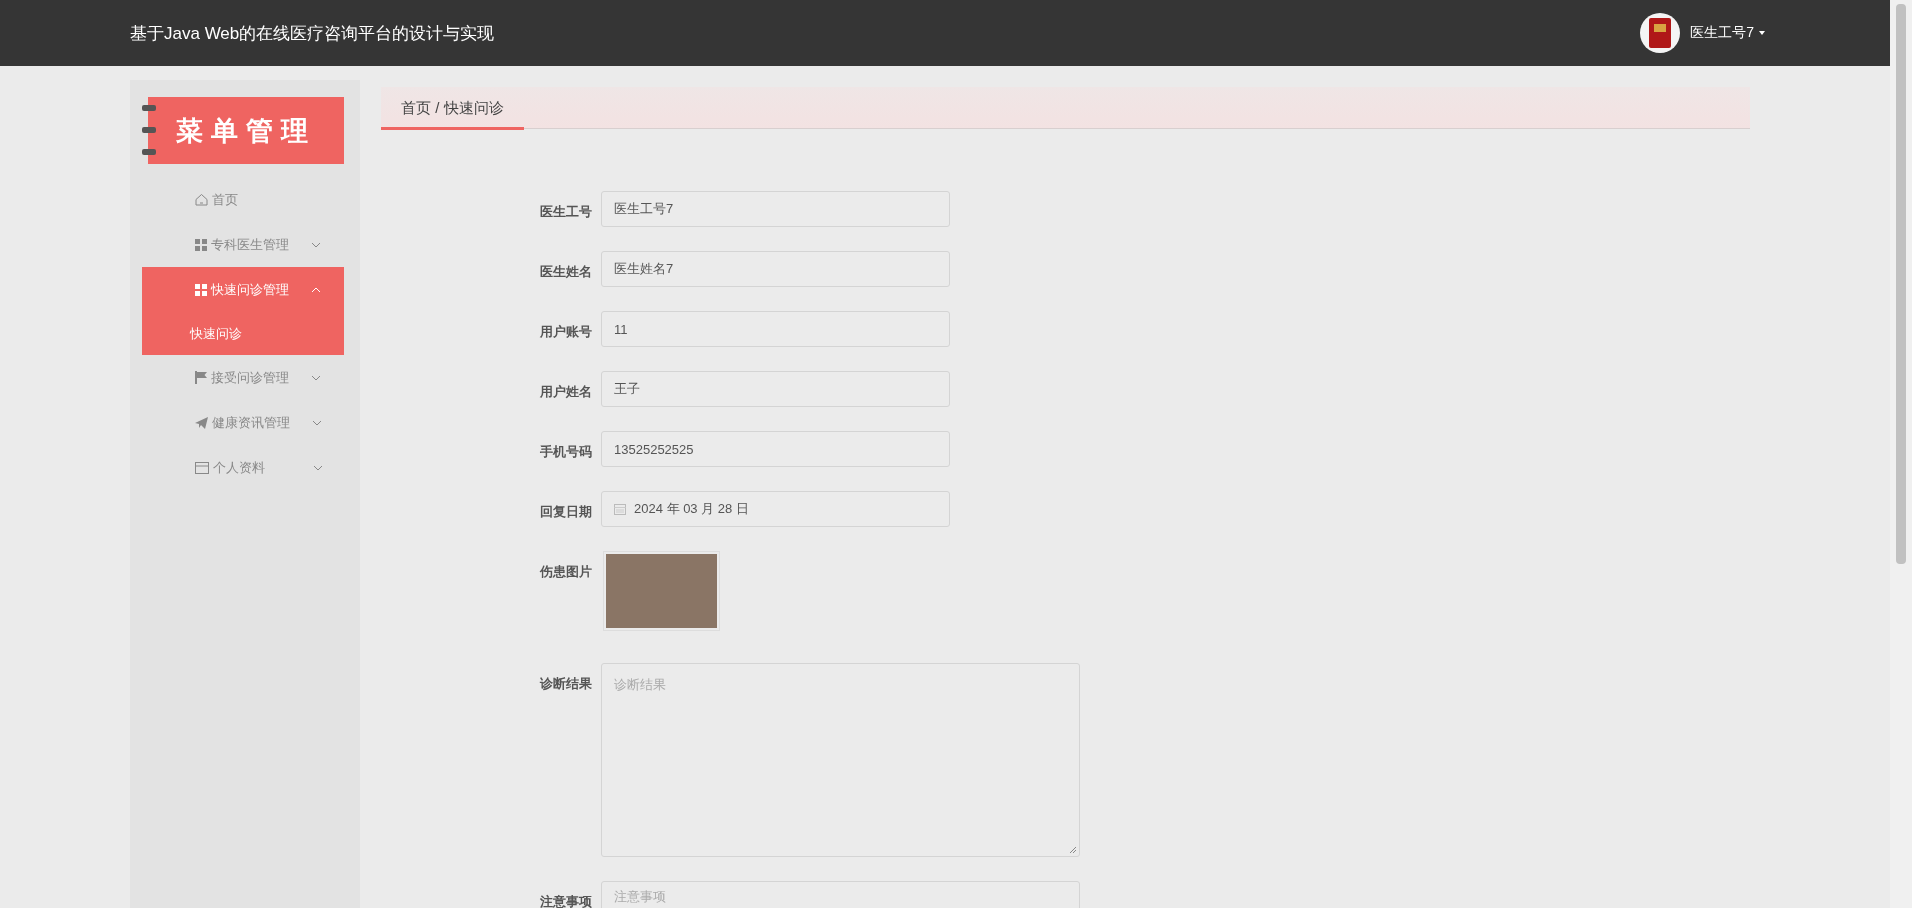 The image size is (1912, 908). Describe the element at coordinates (775, 509) in the screenshot. I see `date-field: 2024 年 03 月 28 日` at that location.